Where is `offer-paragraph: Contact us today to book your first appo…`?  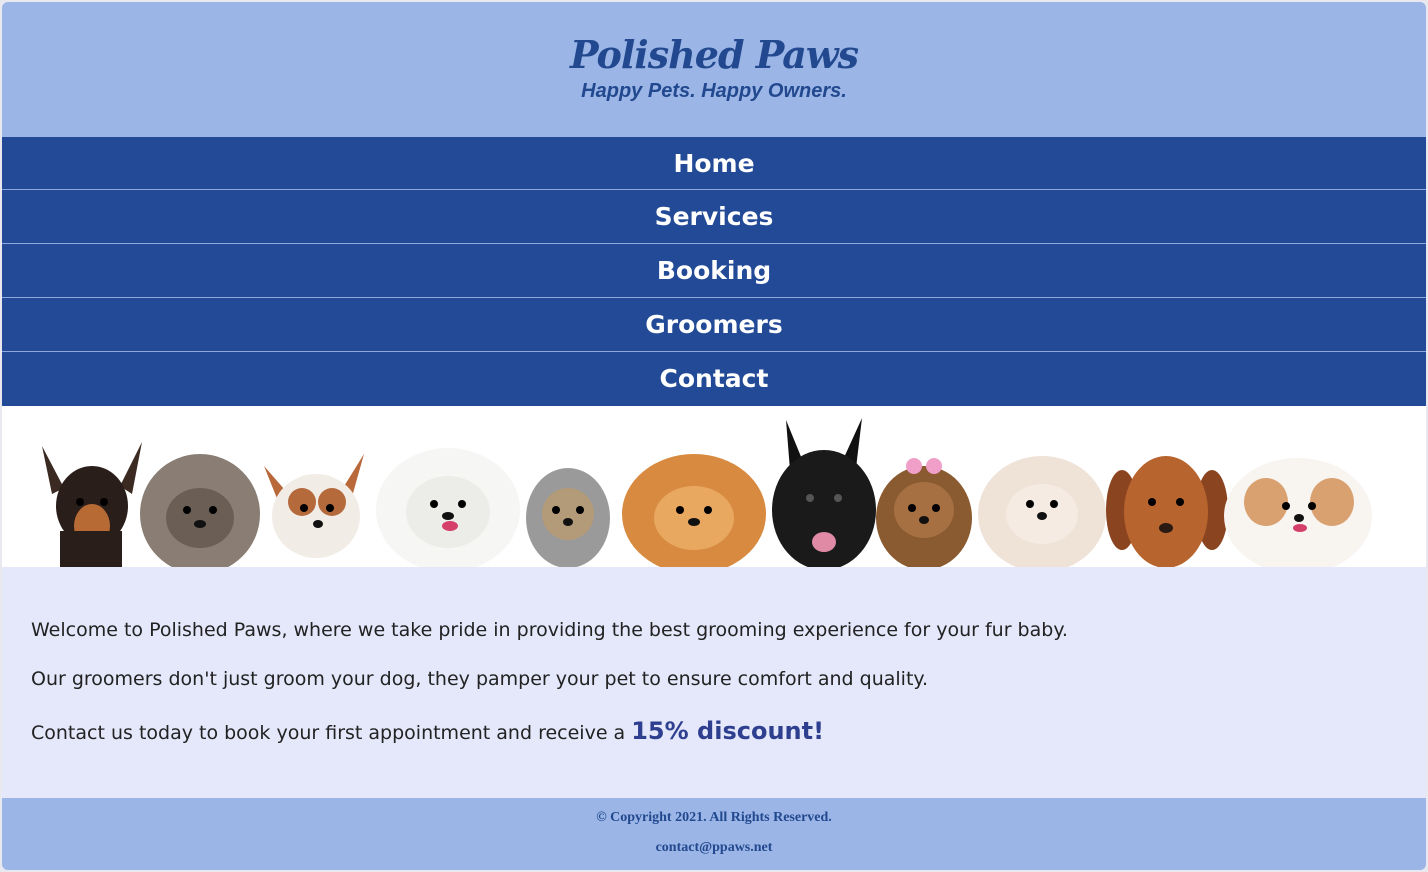 offer-paragraph: Contact us today to book your first appo… is located at coordinates (714, 732).